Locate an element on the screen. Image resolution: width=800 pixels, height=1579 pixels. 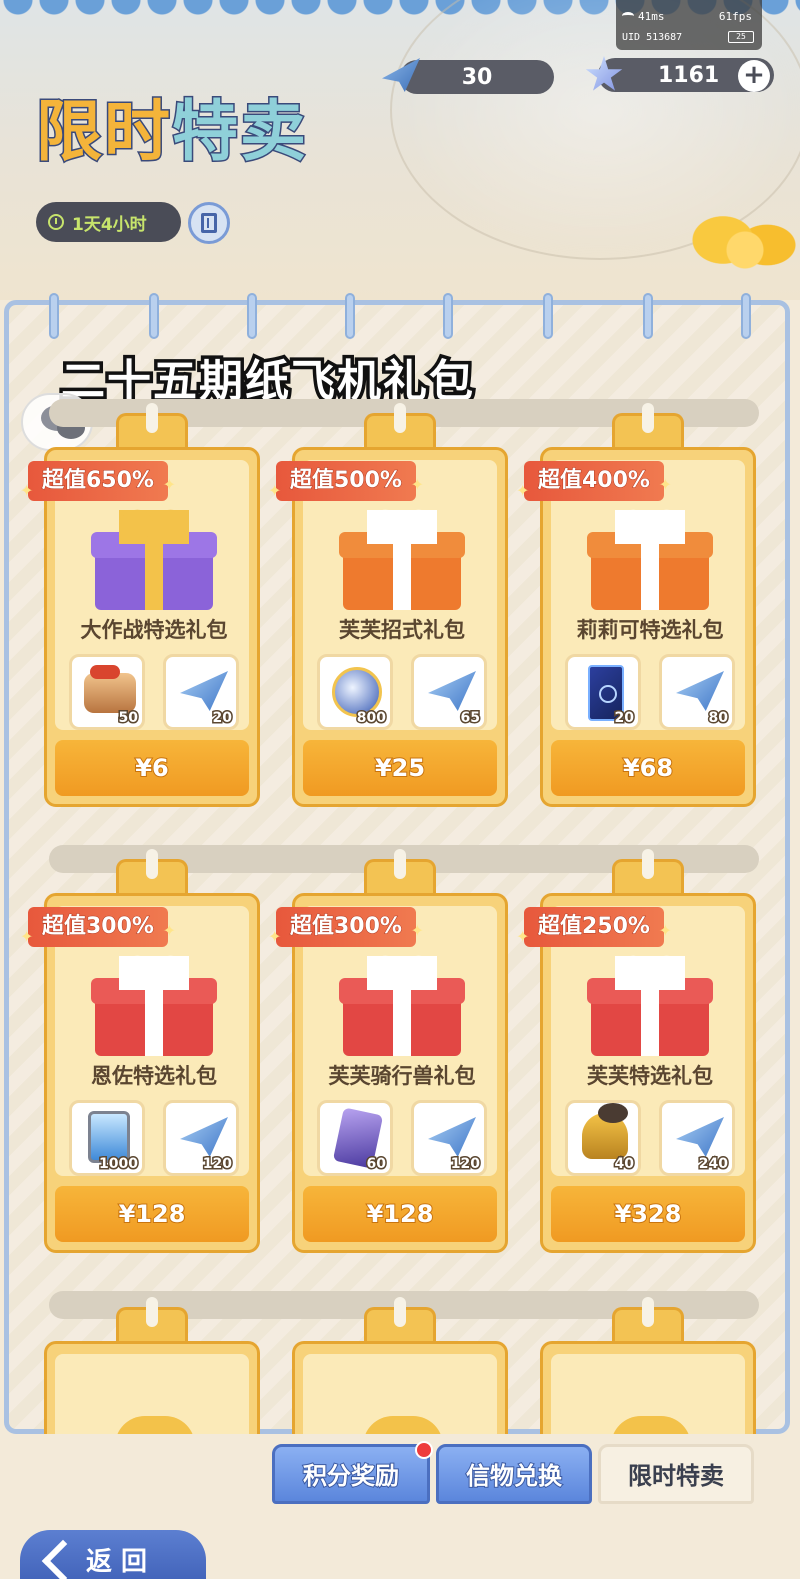
value-badge: 超值400% is located at coordinates (594, 486).